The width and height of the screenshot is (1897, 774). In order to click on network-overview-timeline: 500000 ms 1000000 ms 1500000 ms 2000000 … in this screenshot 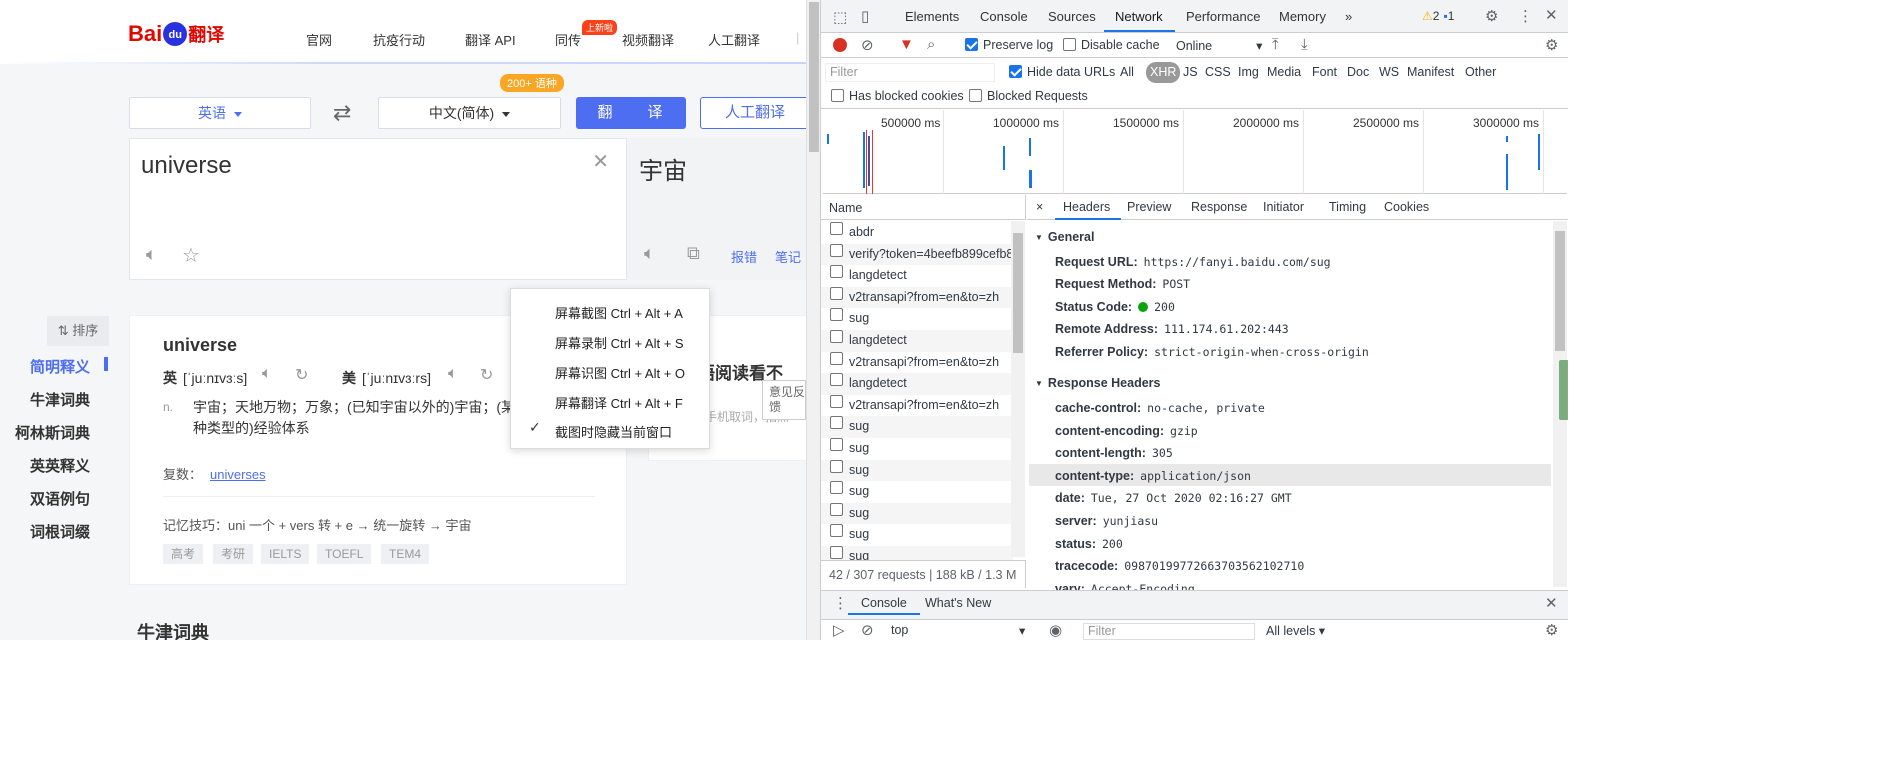, I will do `click(1195, 152)`.